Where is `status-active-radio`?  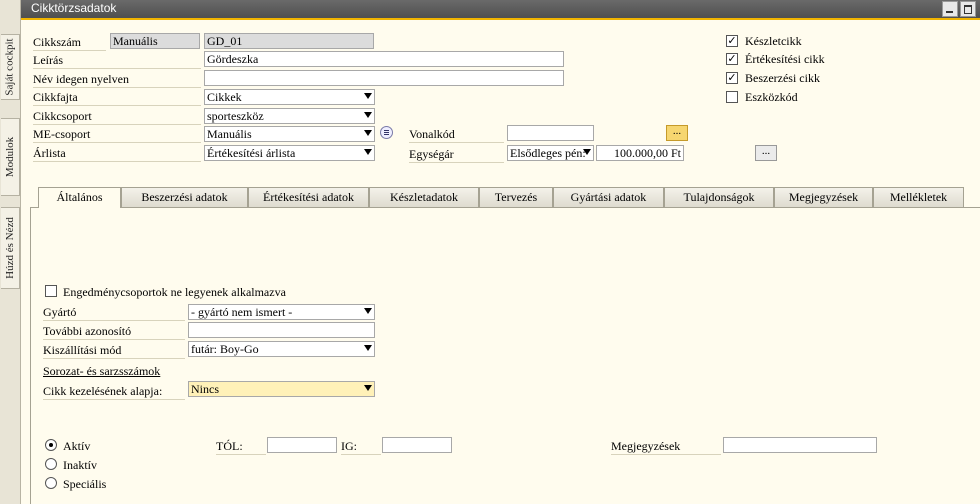
status-active-radio is located at coordinates (51, 445).